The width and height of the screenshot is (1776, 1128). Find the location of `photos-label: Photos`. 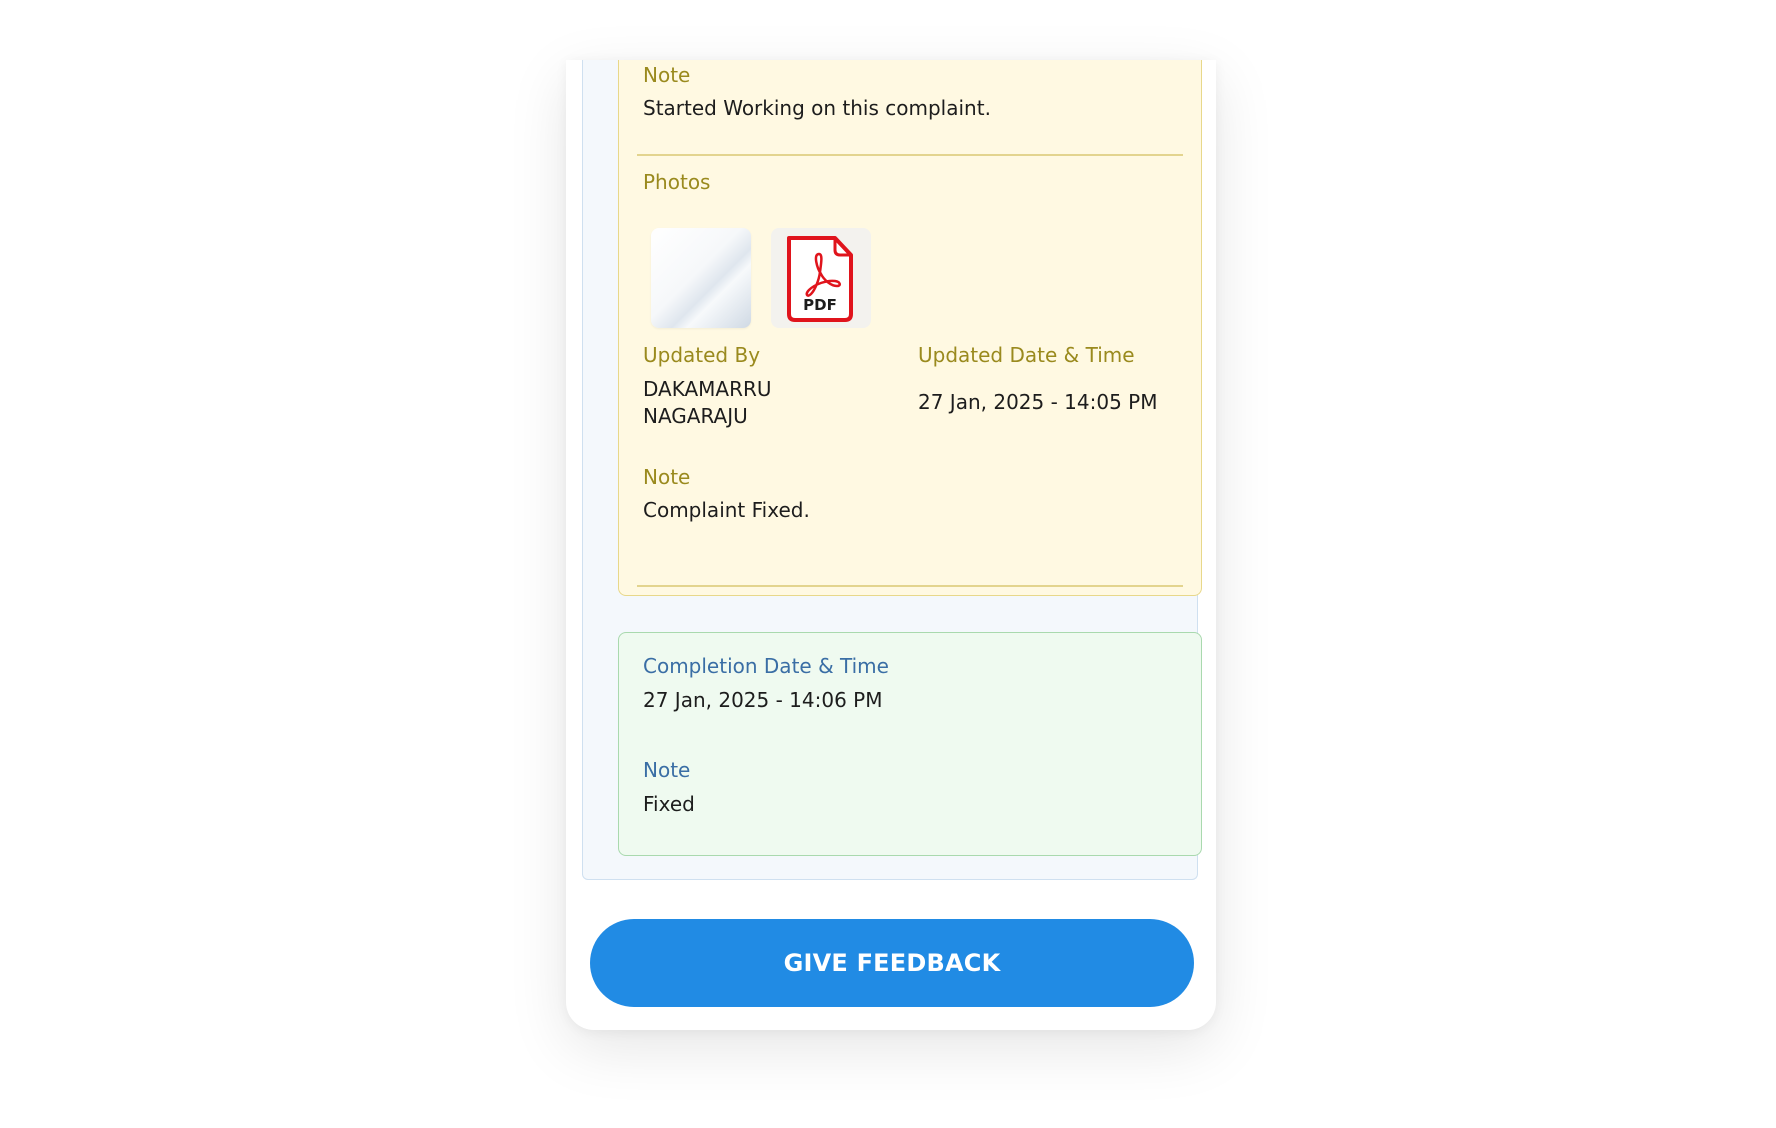

photos-label: Photos is located at coordinates (677, 182).